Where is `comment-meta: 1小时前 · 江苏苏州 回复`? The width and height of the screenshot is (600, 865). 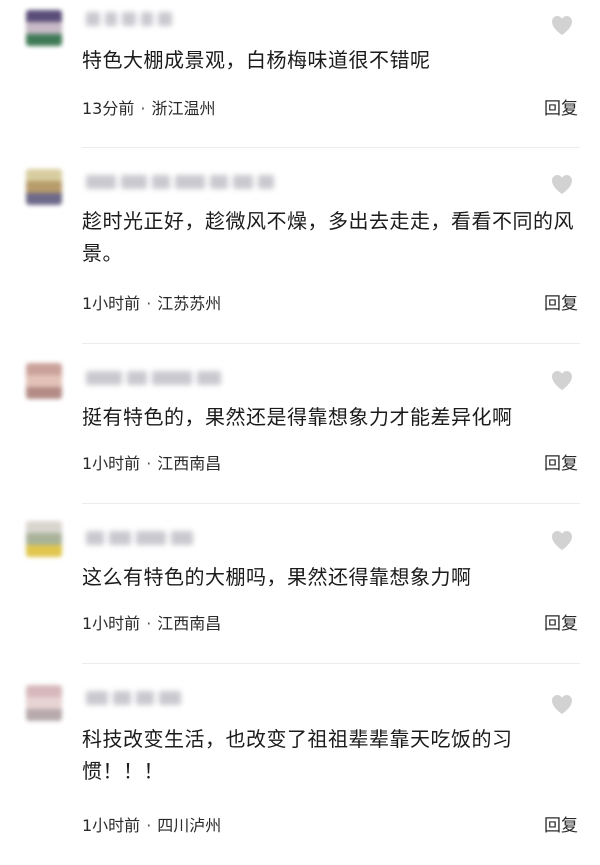
comment-meta: 1小时前 · 江苏苏州 回复 is located at coordinates (341, 304).